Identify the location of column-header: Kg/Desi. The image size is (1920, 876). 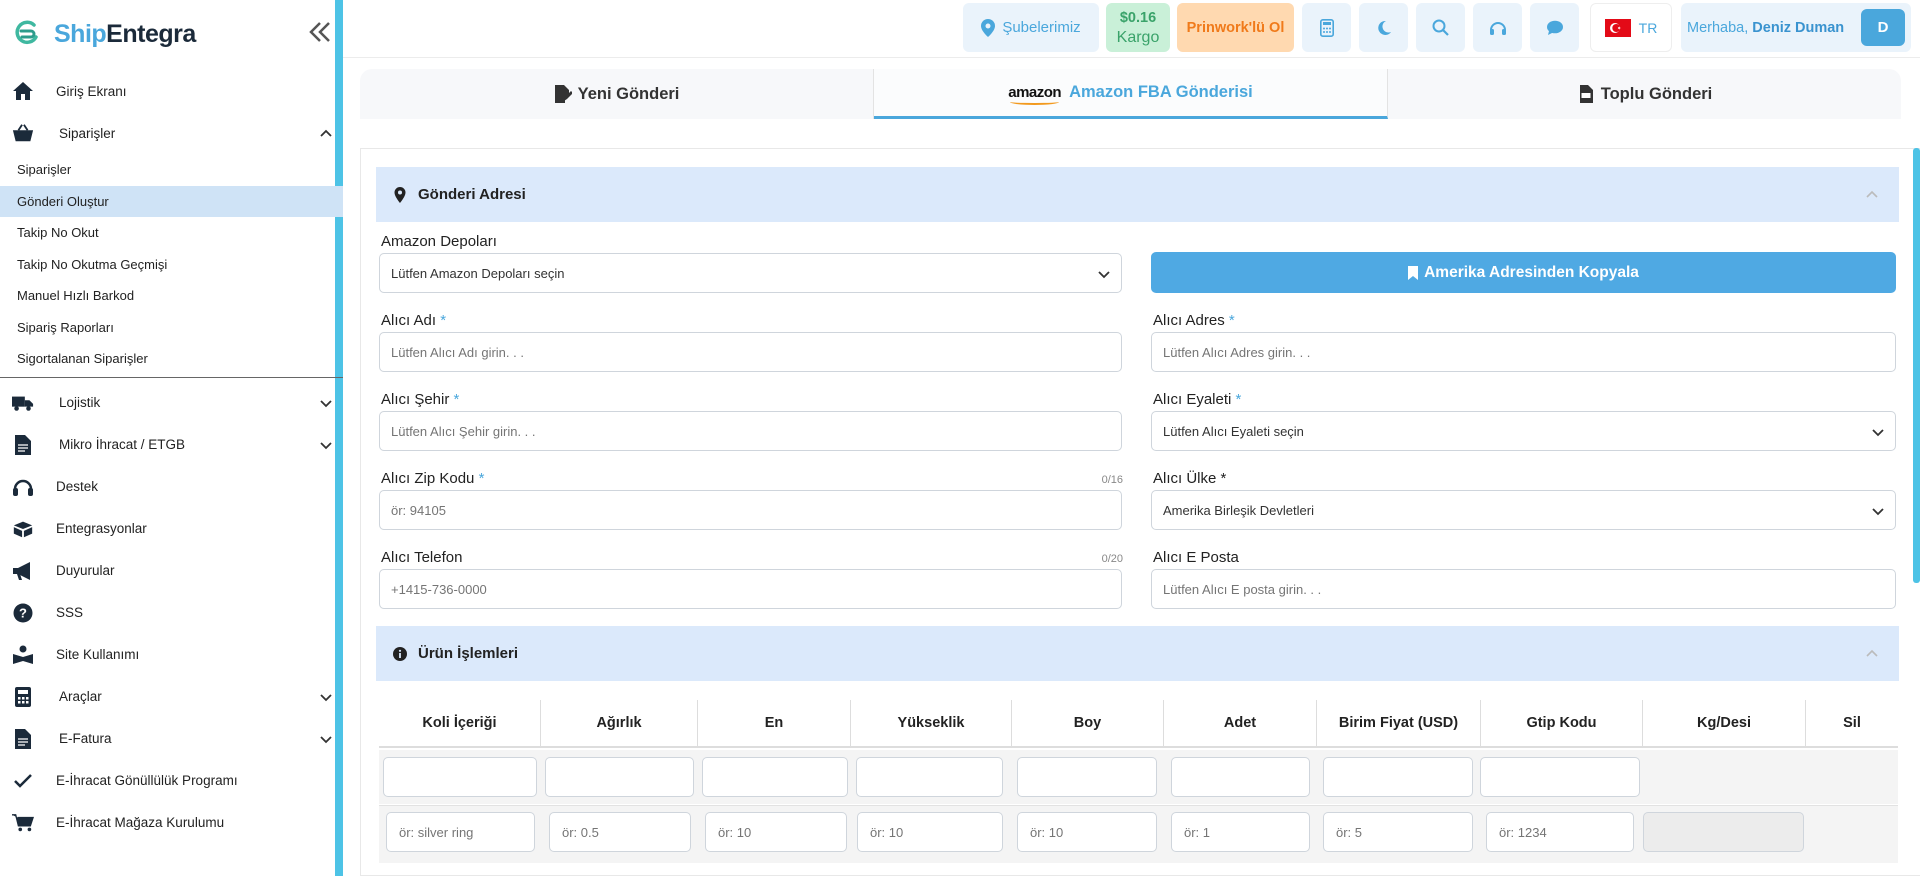
(1724, 723).